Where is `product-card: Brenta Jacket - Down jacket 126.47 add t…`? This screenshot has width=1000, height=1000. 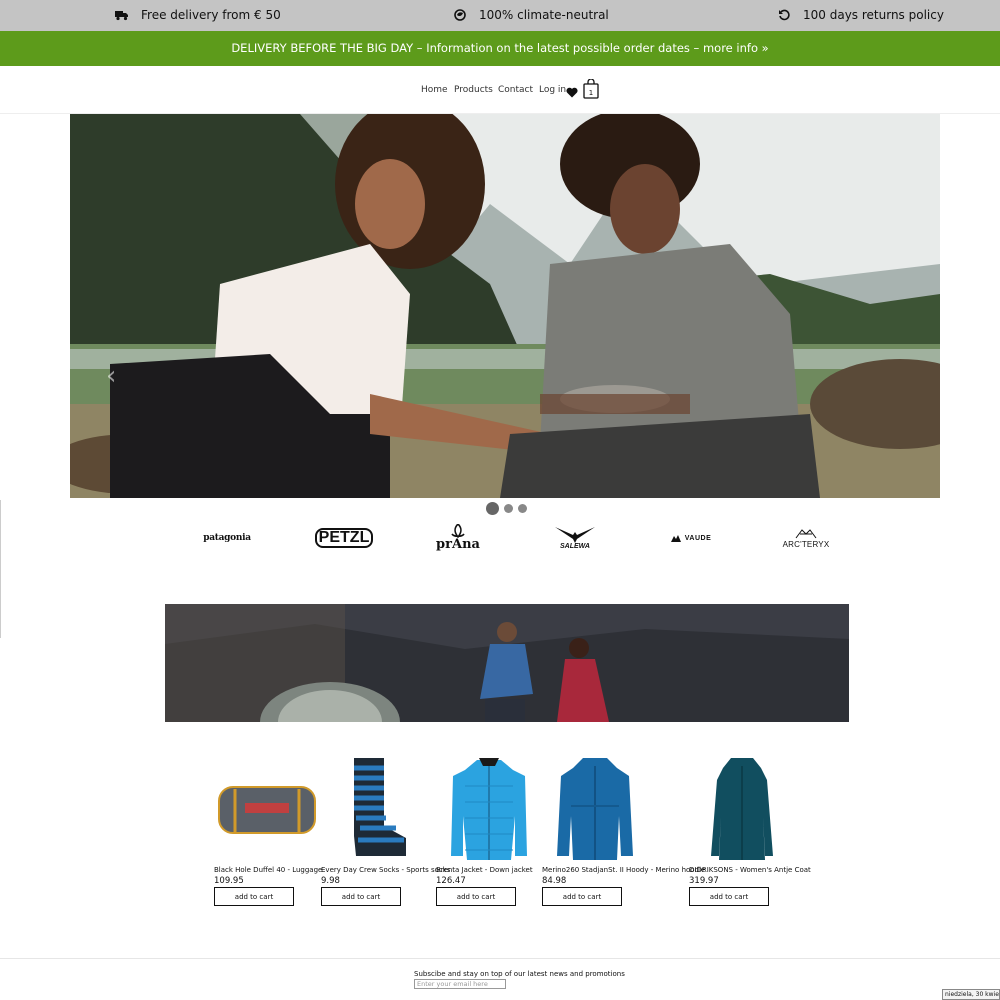 product-card: Brenta Jacket - Down jacket 126.47 add t… is located at coordinates (488, 830).